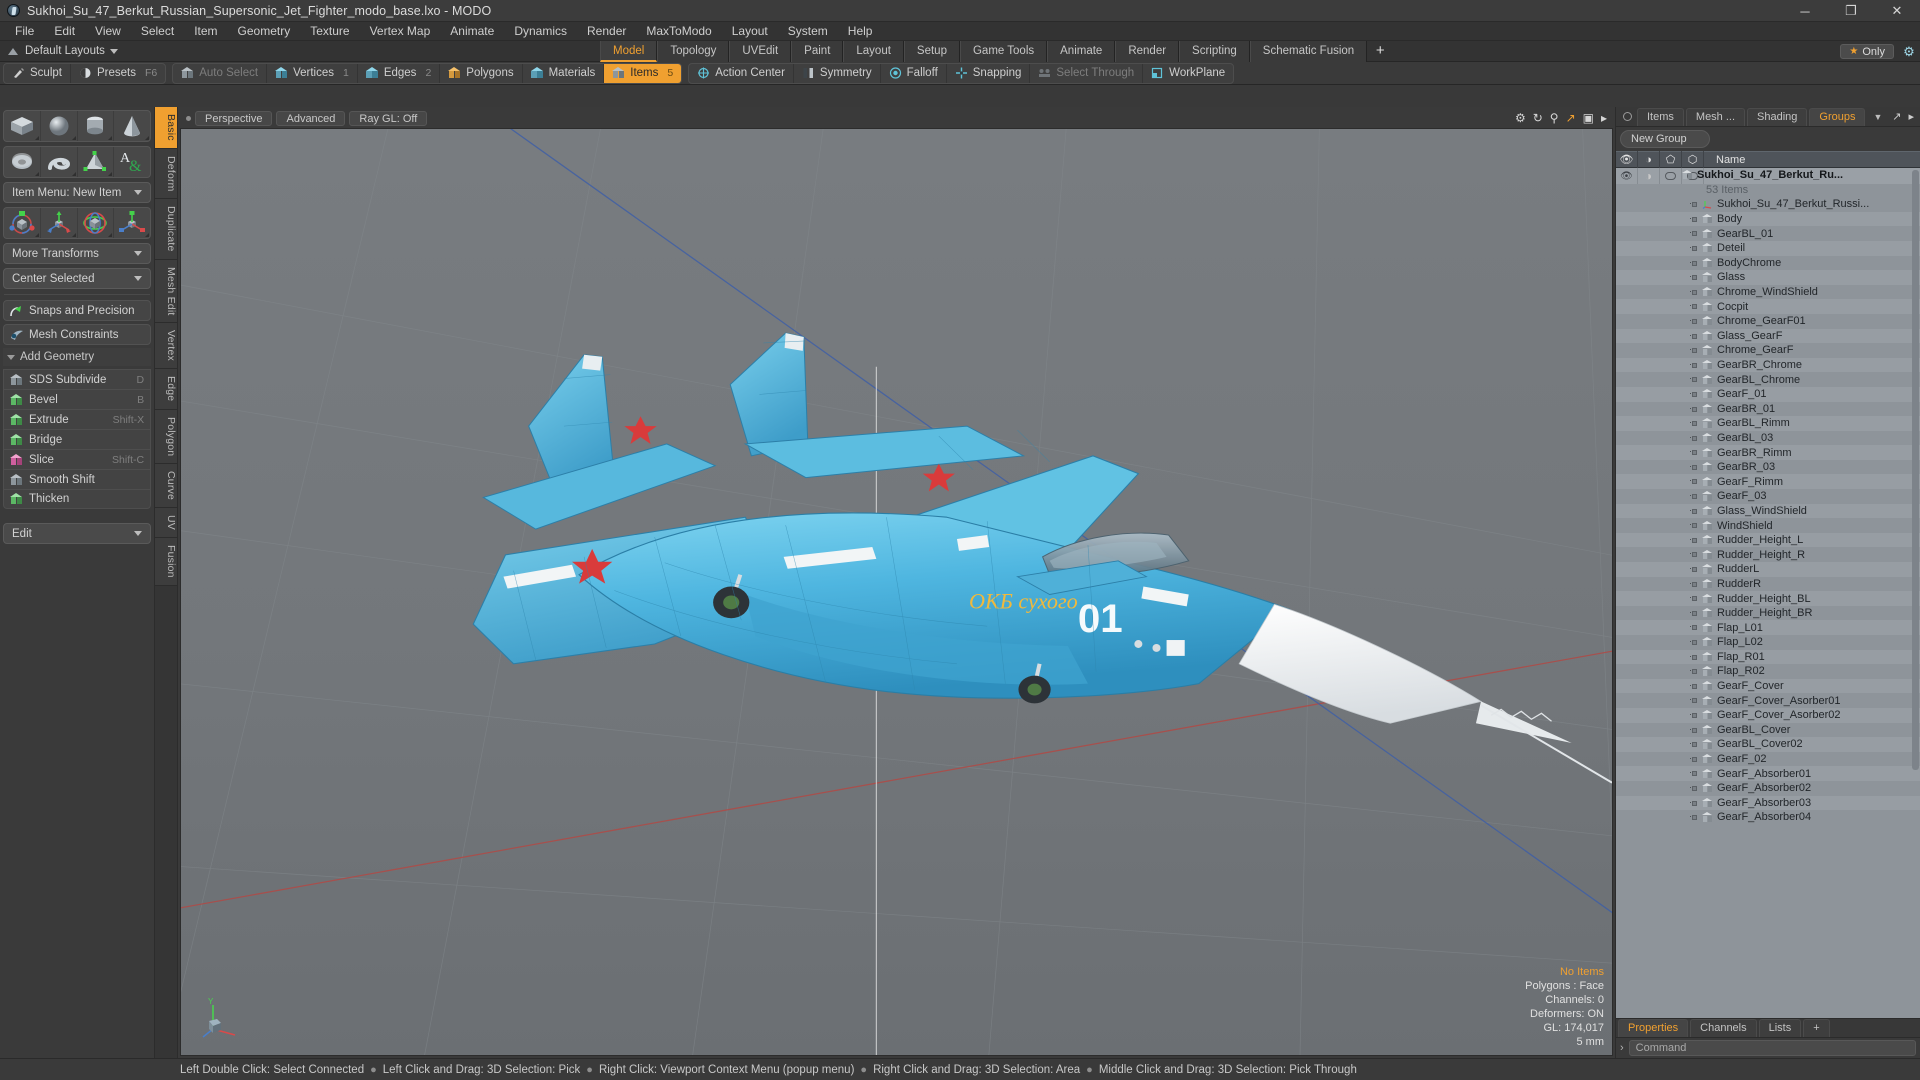 The width and height of the screenshot is (1920, 1080). What do you see at coordinates (1768, 540) in the screenshot?
I see `list-item: Rudder_Height_L` at bounding box center [1768, 540].